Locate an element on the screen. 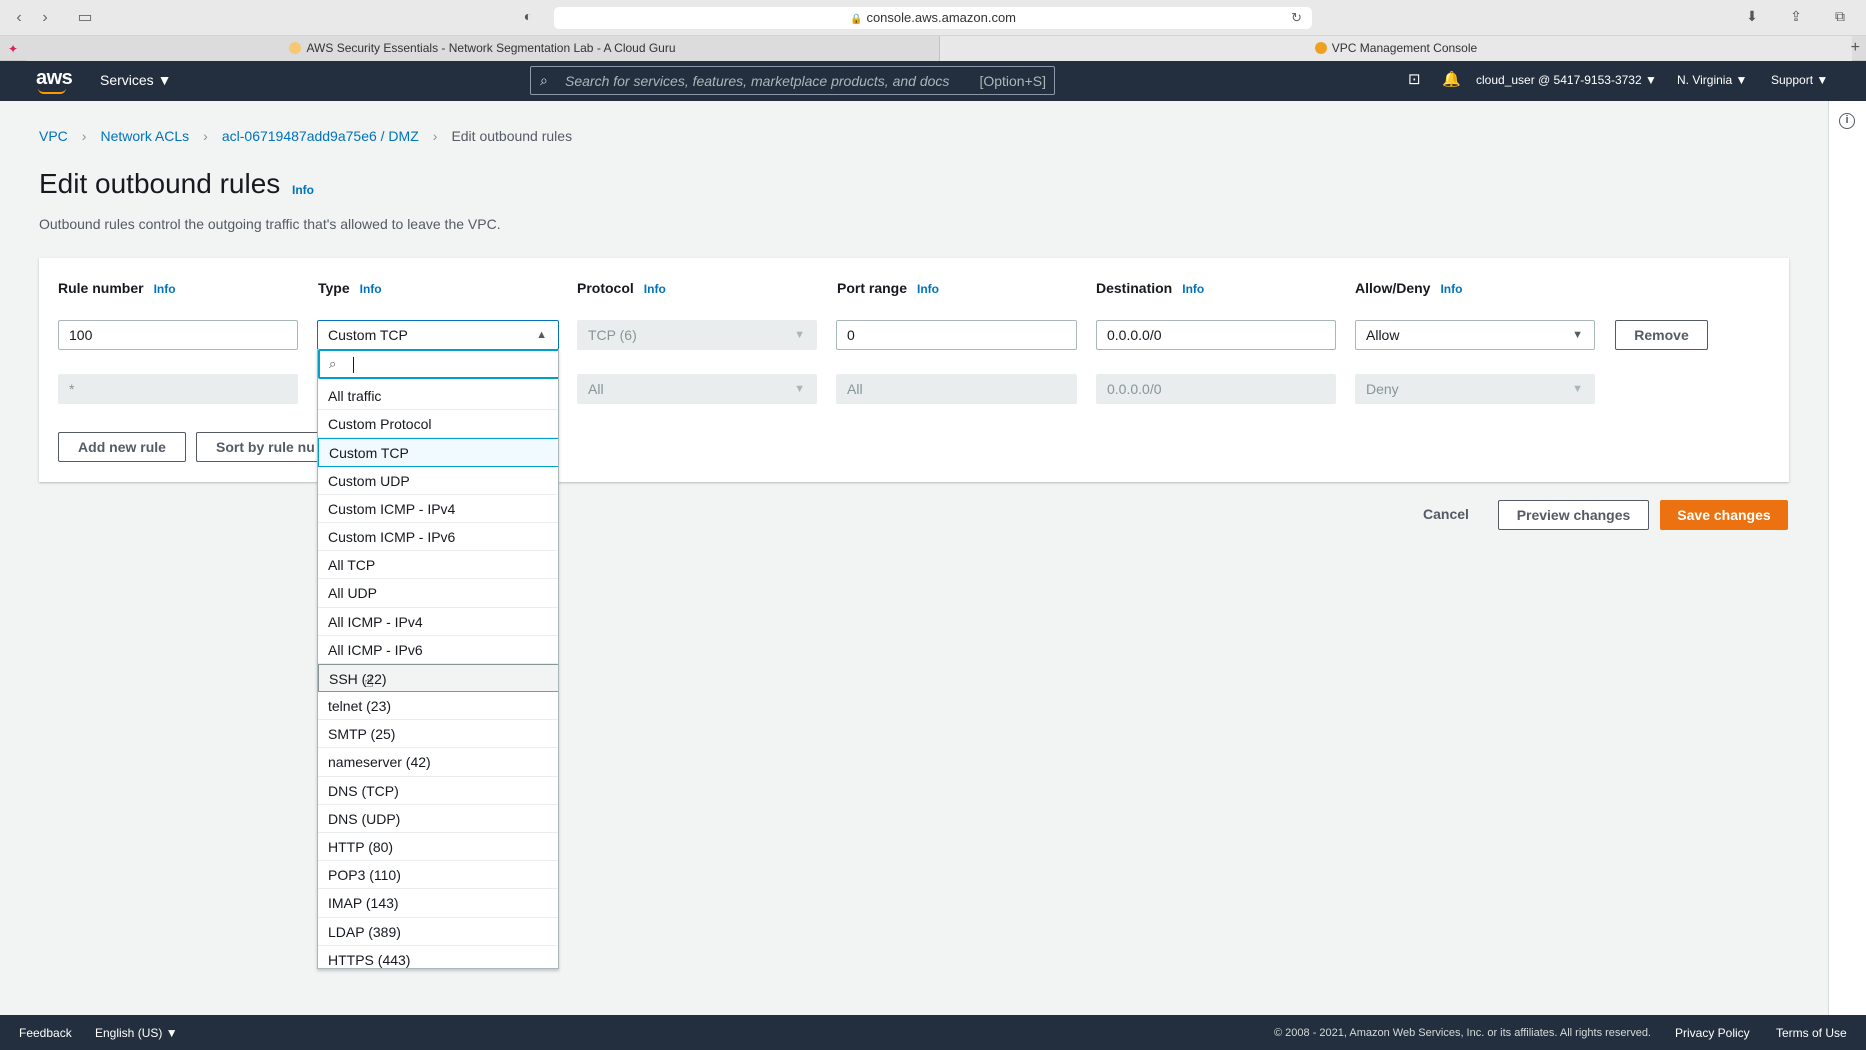 This screenshot has width=1866, height=1050. shield-icon: ◐ is located at coordinates (528, 18).